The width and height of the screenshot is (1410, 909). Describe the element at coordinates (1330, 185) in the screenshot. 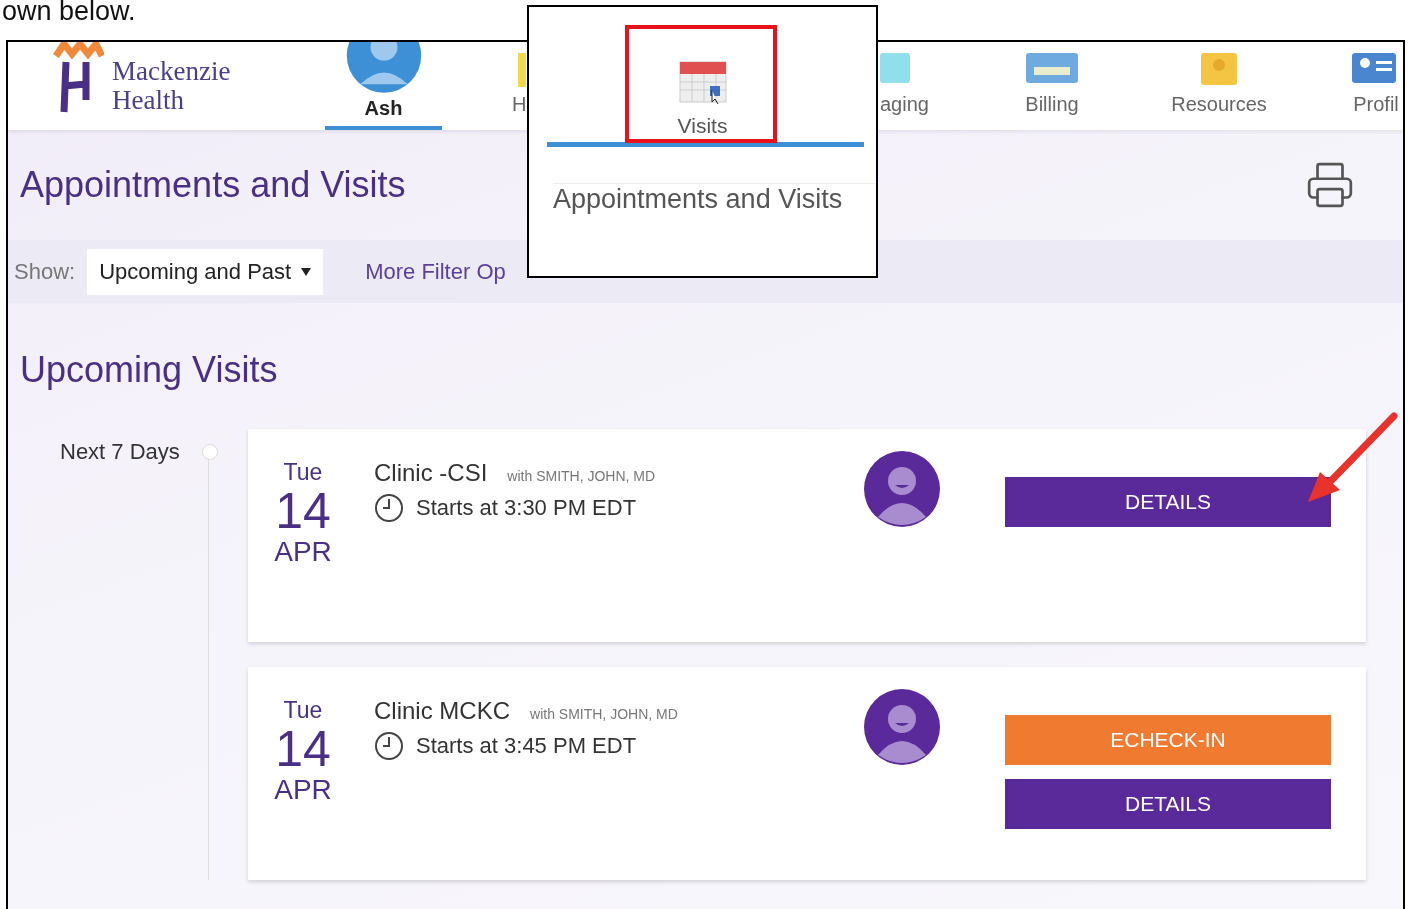

I see `print-icon` at that location.